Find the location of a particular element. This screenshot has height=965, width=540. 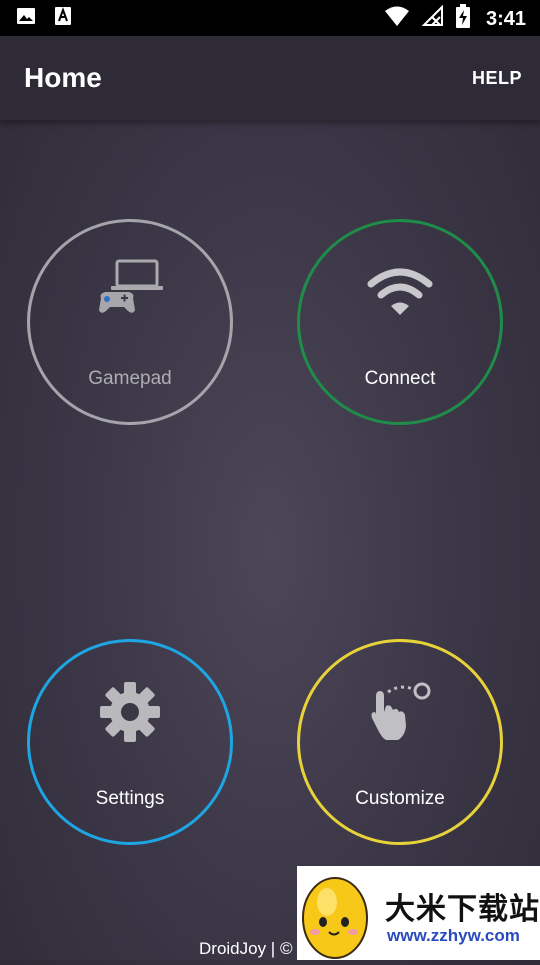

battery-charging-icon is located at coordinates (462, 19).